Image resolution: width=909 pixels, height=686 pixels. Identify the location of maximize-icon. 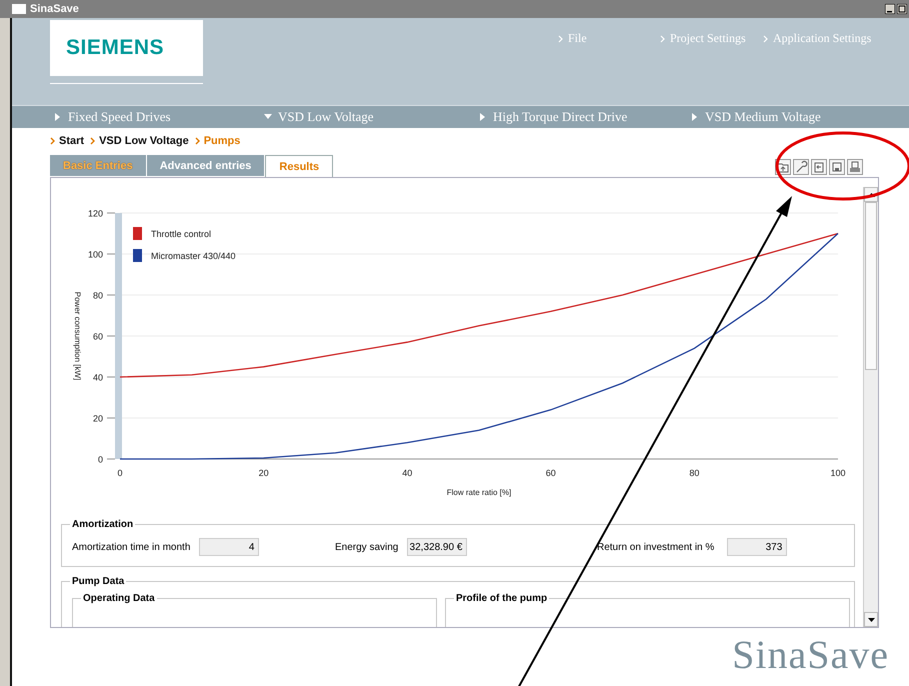
(902, 9).